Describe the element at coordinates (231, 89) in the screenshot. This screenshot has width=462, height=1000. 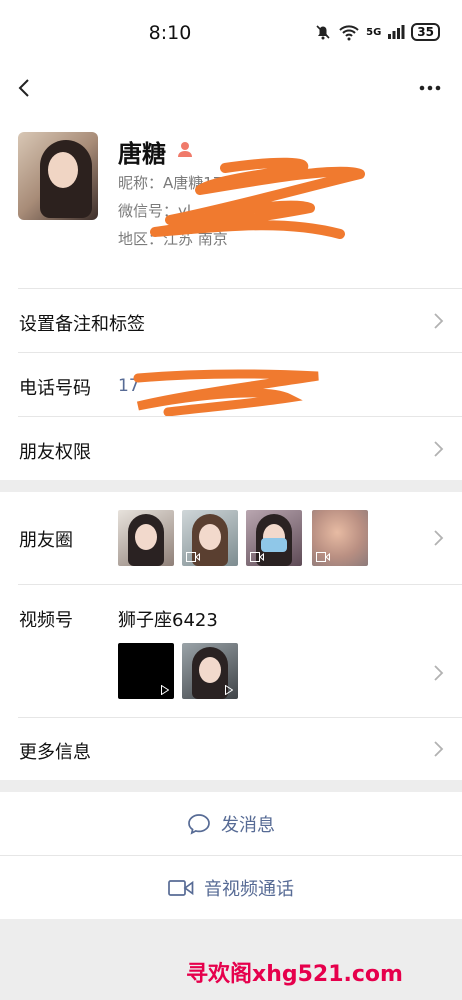
I see `nav-bar` at that location.